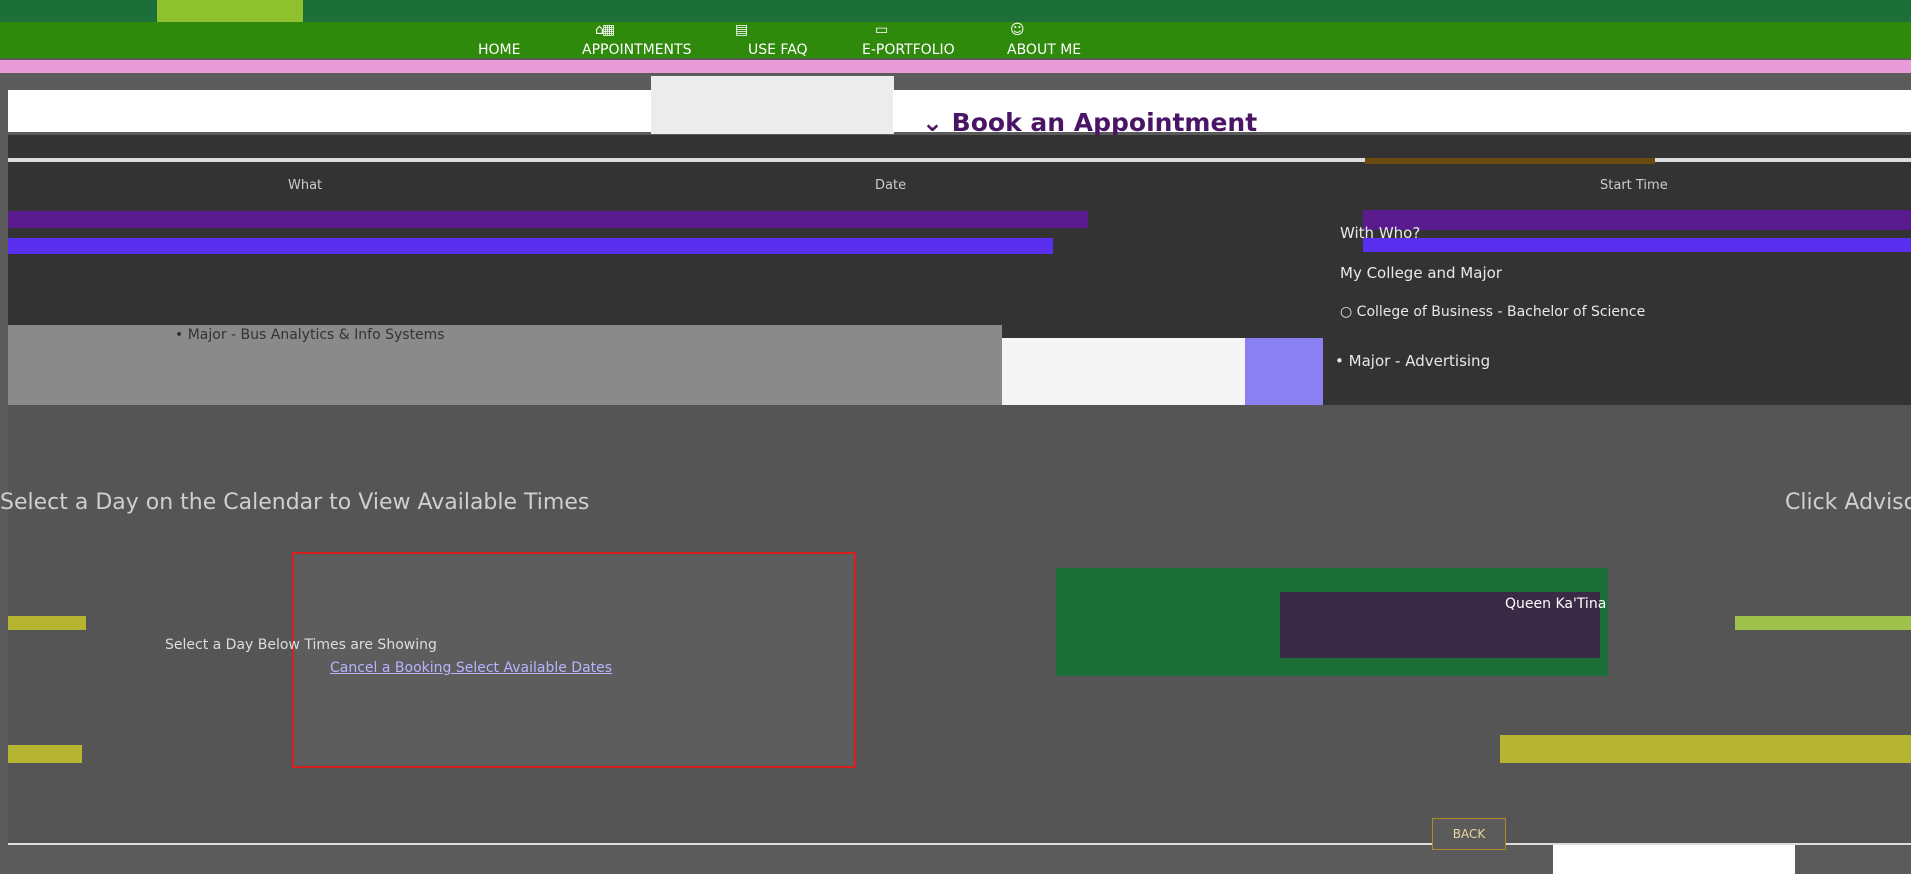  I want to click on calendar-note: Select a Day Below Times are Showing, so click(301, 645).